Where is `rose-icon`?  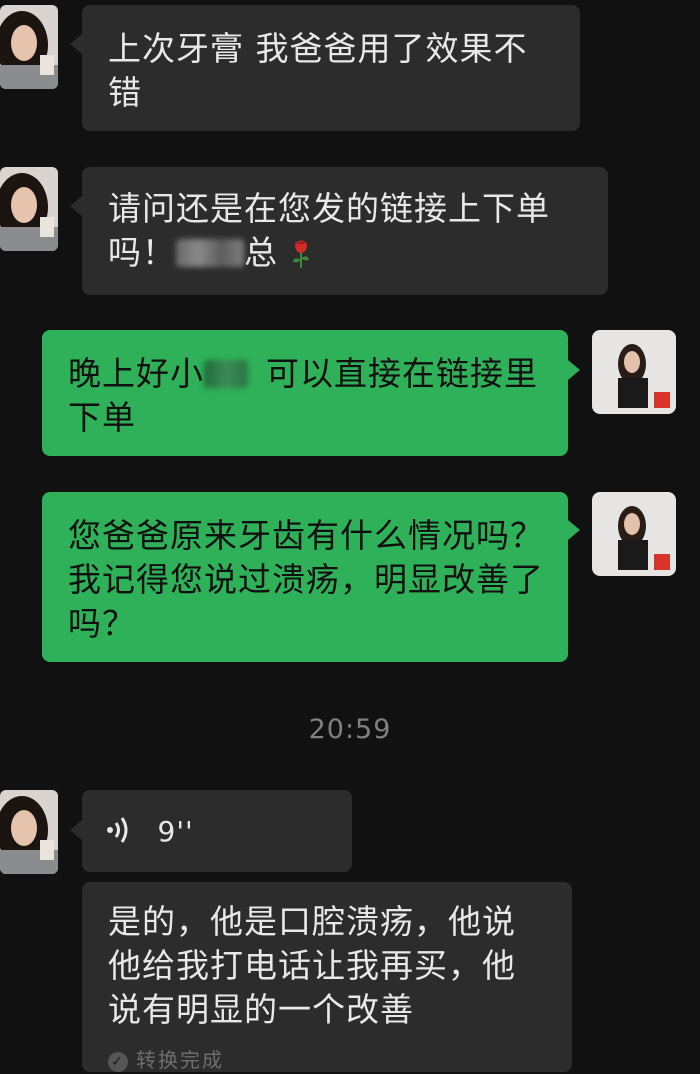 rose-icon is located at coordinates (301, 252).